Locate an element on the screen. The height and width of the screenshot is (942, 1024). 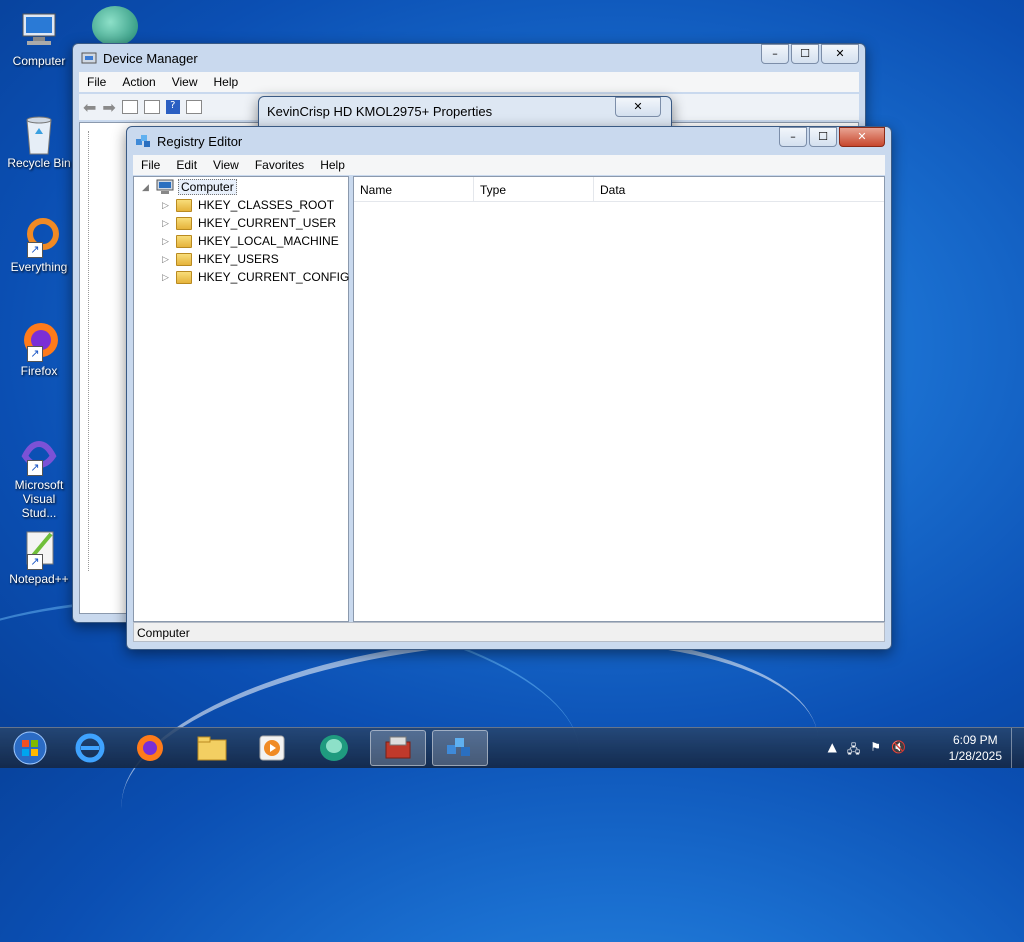
column-name: Name is located at coordinates (414, 189).